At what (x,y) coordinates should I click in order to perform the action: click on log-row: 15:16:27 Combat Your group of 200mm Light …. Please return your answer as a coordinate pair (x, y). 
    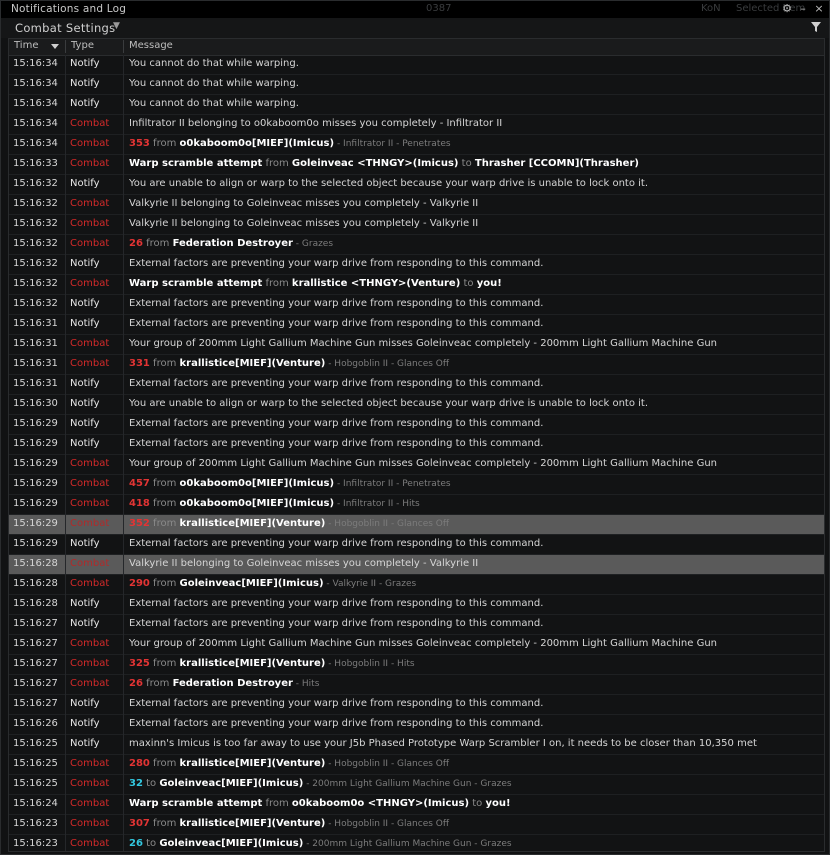
    Looking at the image, I should click on (416, 645).